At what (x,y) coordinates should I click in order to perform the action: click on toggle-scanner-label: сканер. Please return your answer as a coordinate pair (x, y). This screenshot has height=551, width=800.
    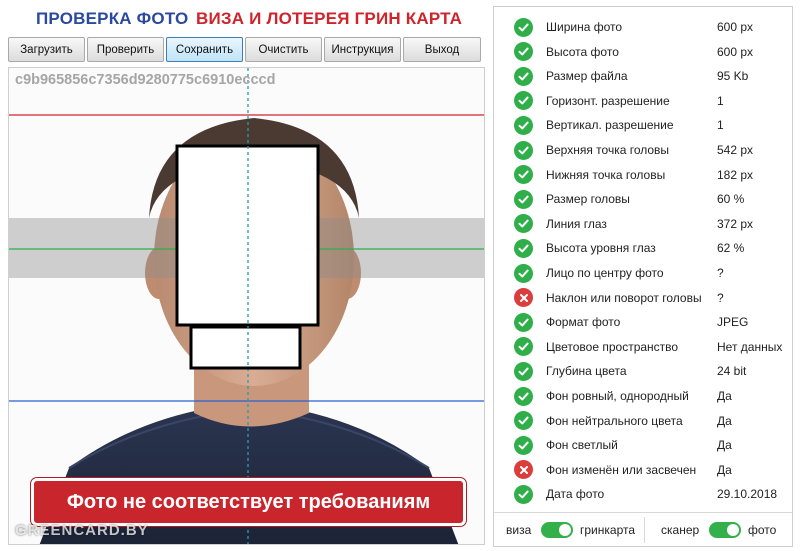
    Looking at the image, I should click on (680, 530).